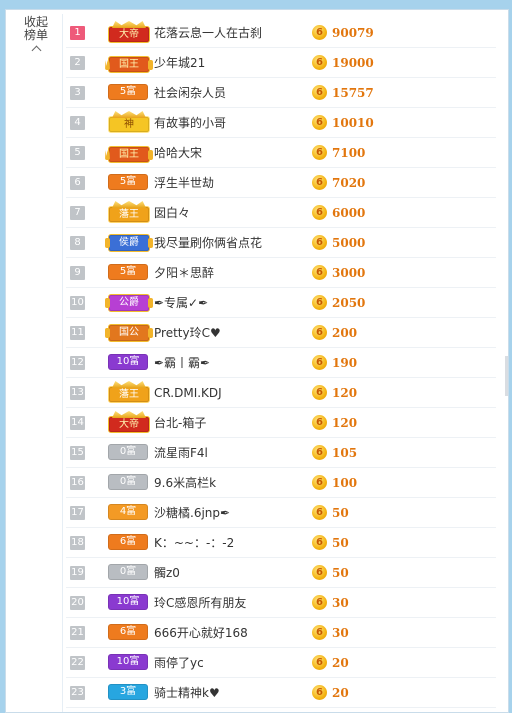 The image size is (512, 713). What do you see at coordinates (340, 633) in the screenshot?
I see `contribution-score: 30` at bounding box center [340, 633].